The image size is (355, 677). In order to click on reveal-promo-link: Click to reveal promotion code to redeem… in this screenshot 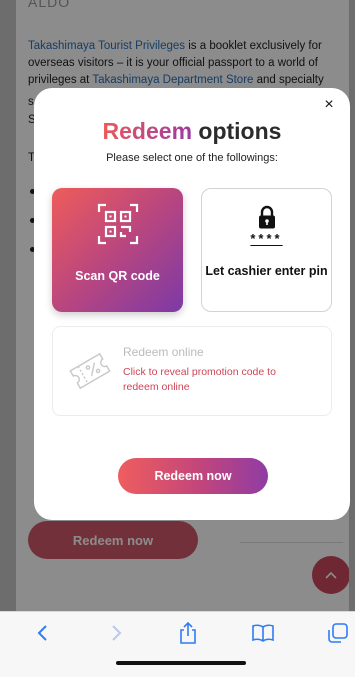, I will do `click(218, 380)`.